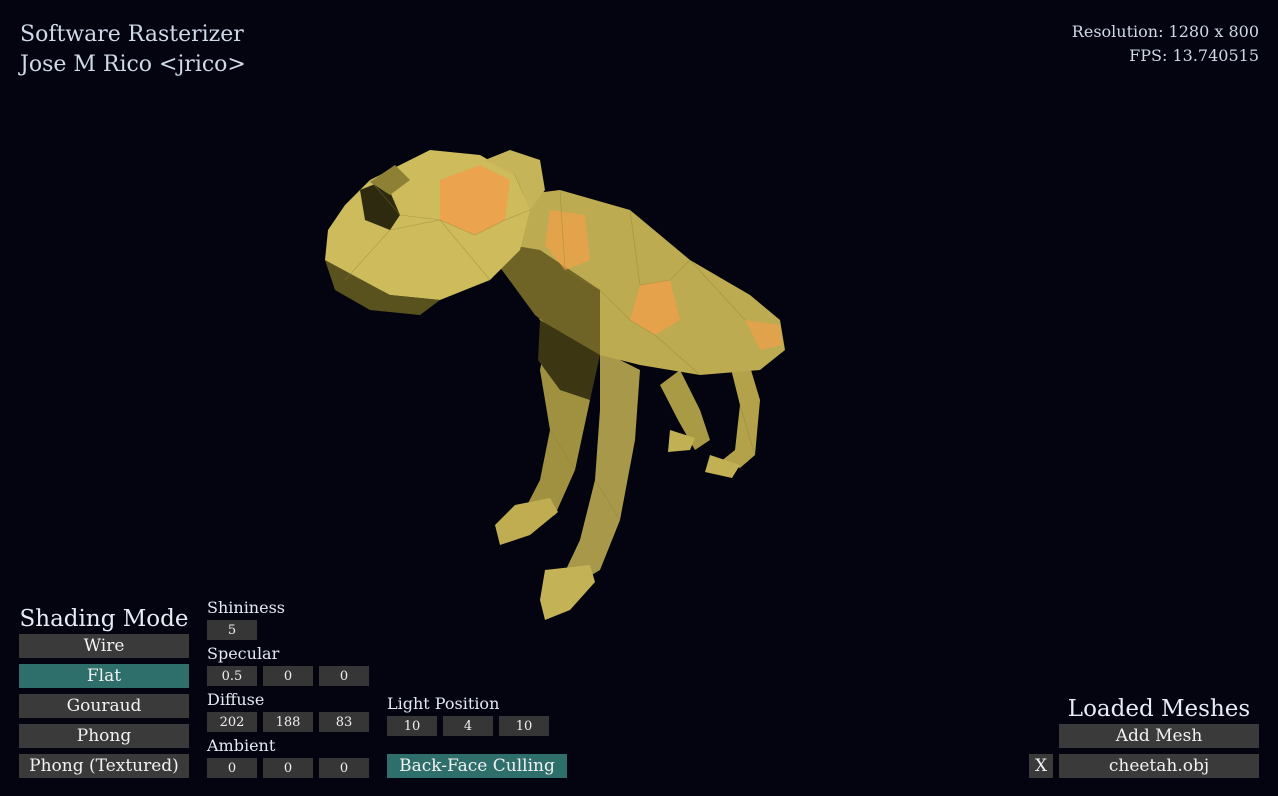 This screenshot has height=796, width=1278. What do you see at coordinates (1159, 709) in the screenshot?
I see `loaded-meshes-title: Loaded Meshes` at bounding box center [1159, 709].